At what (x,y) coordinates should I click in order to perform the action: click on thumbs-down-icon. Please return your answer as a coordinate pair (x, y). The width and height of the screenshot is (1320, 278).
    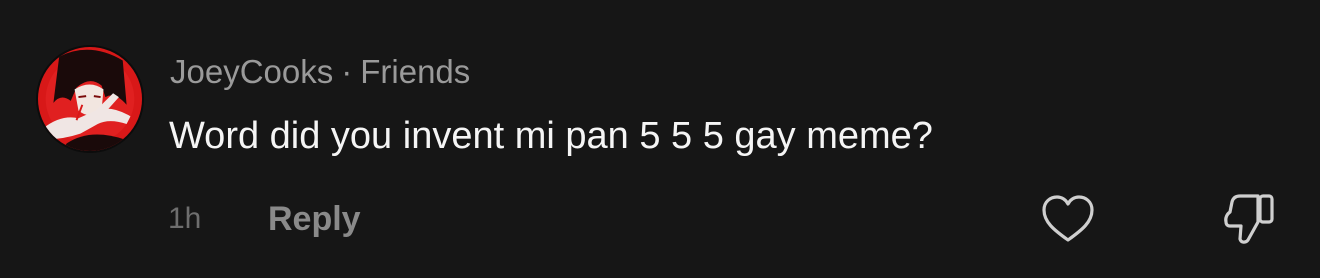
    Looking at the image, I should click on (1249, 219).